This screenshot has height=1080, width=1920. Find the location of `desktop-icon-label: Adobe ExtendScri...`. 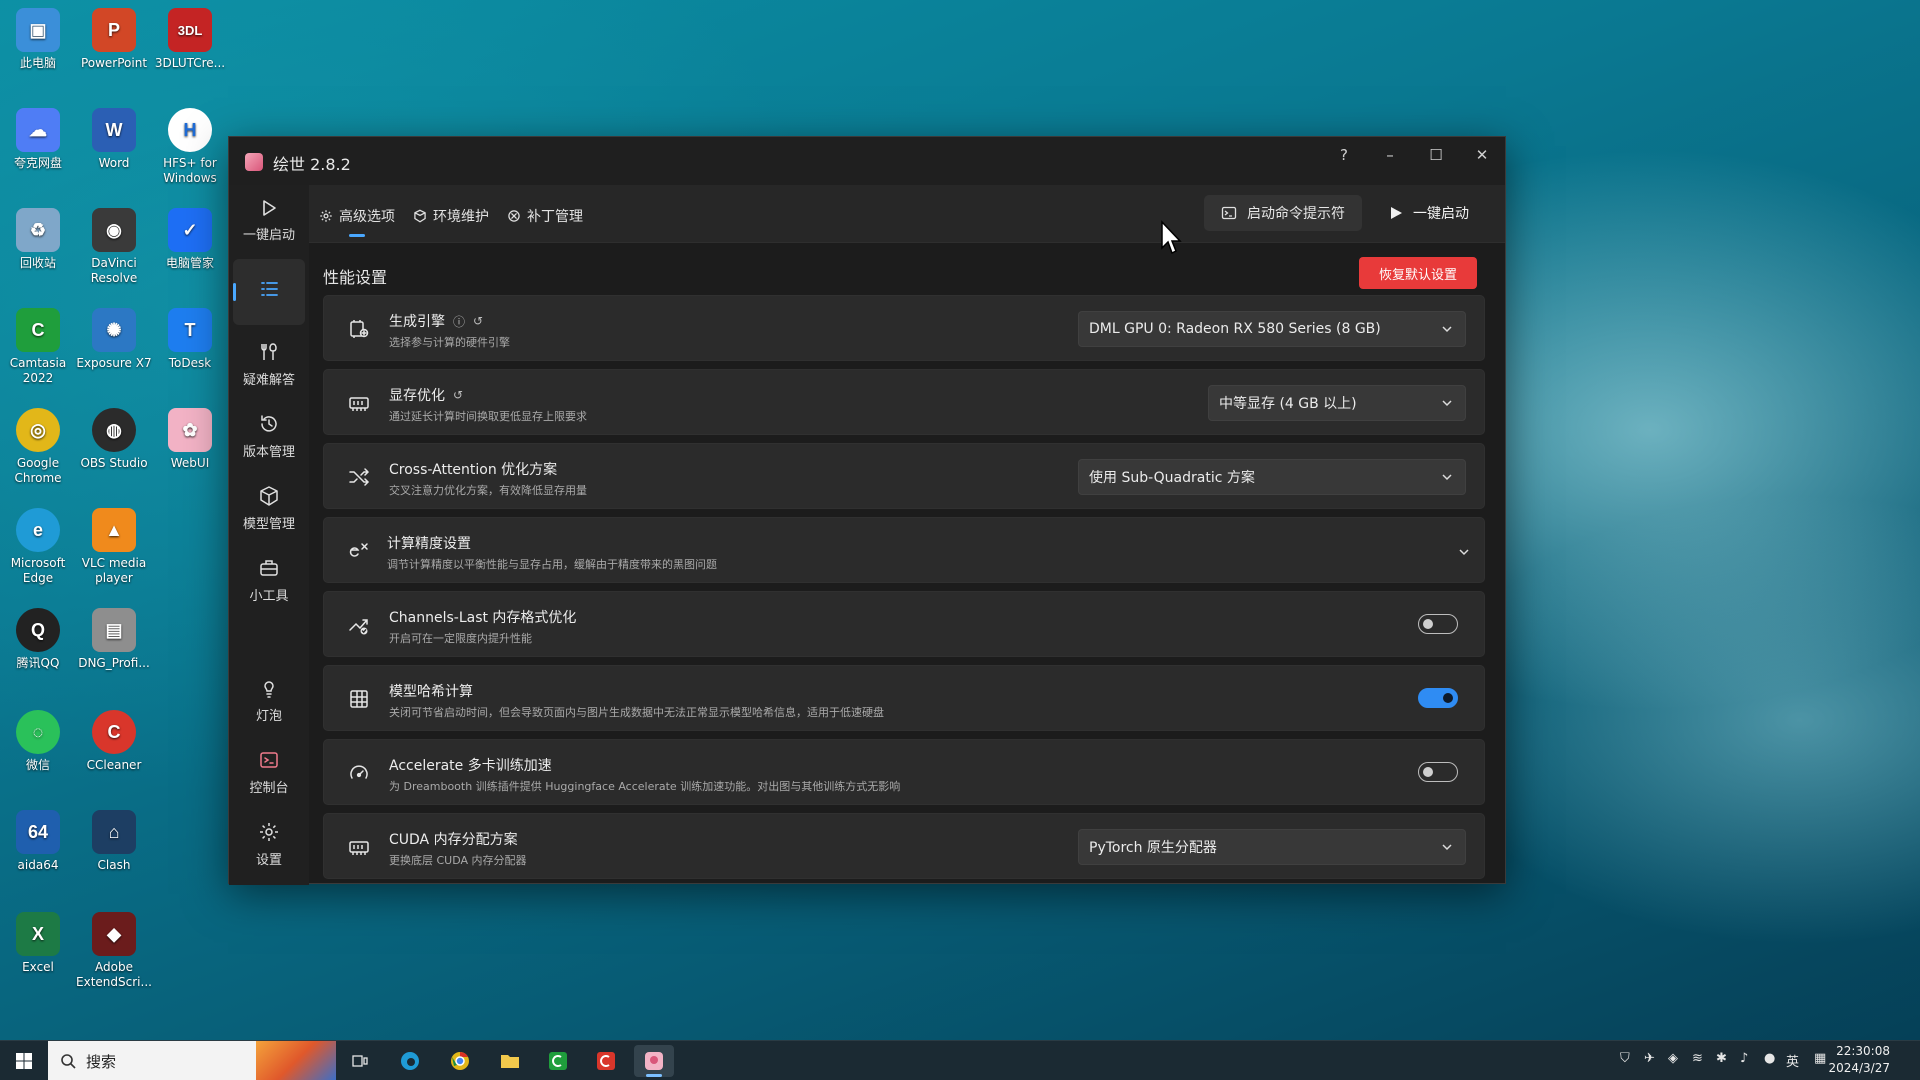

desktop-icon-label: Adobe ExtendScri... is located at coordinates (114, 974).